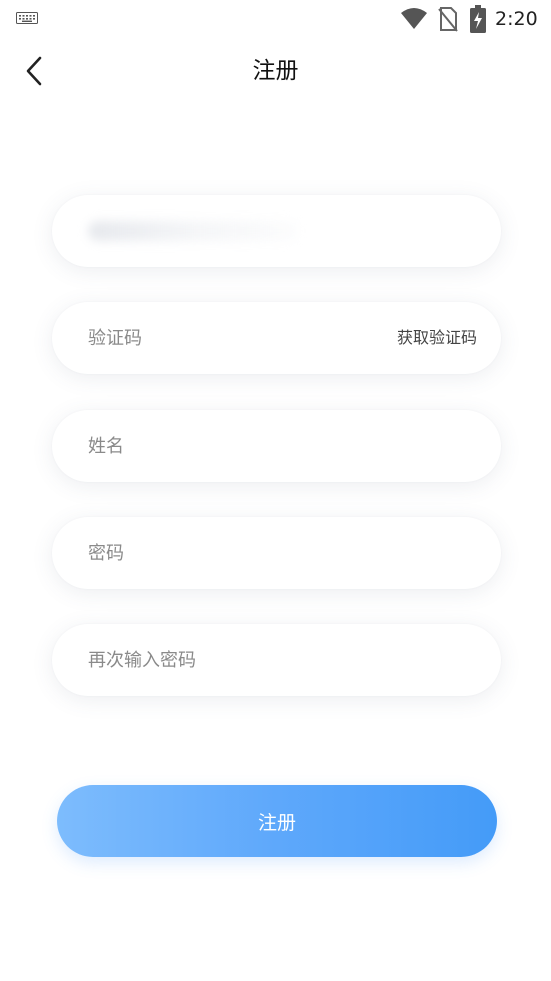 The width and height of the screenshot is (551, 981). What do you see at coordinates (238, 553) in the screenshot?
I see `password-input` at bounding box center [238, 553].